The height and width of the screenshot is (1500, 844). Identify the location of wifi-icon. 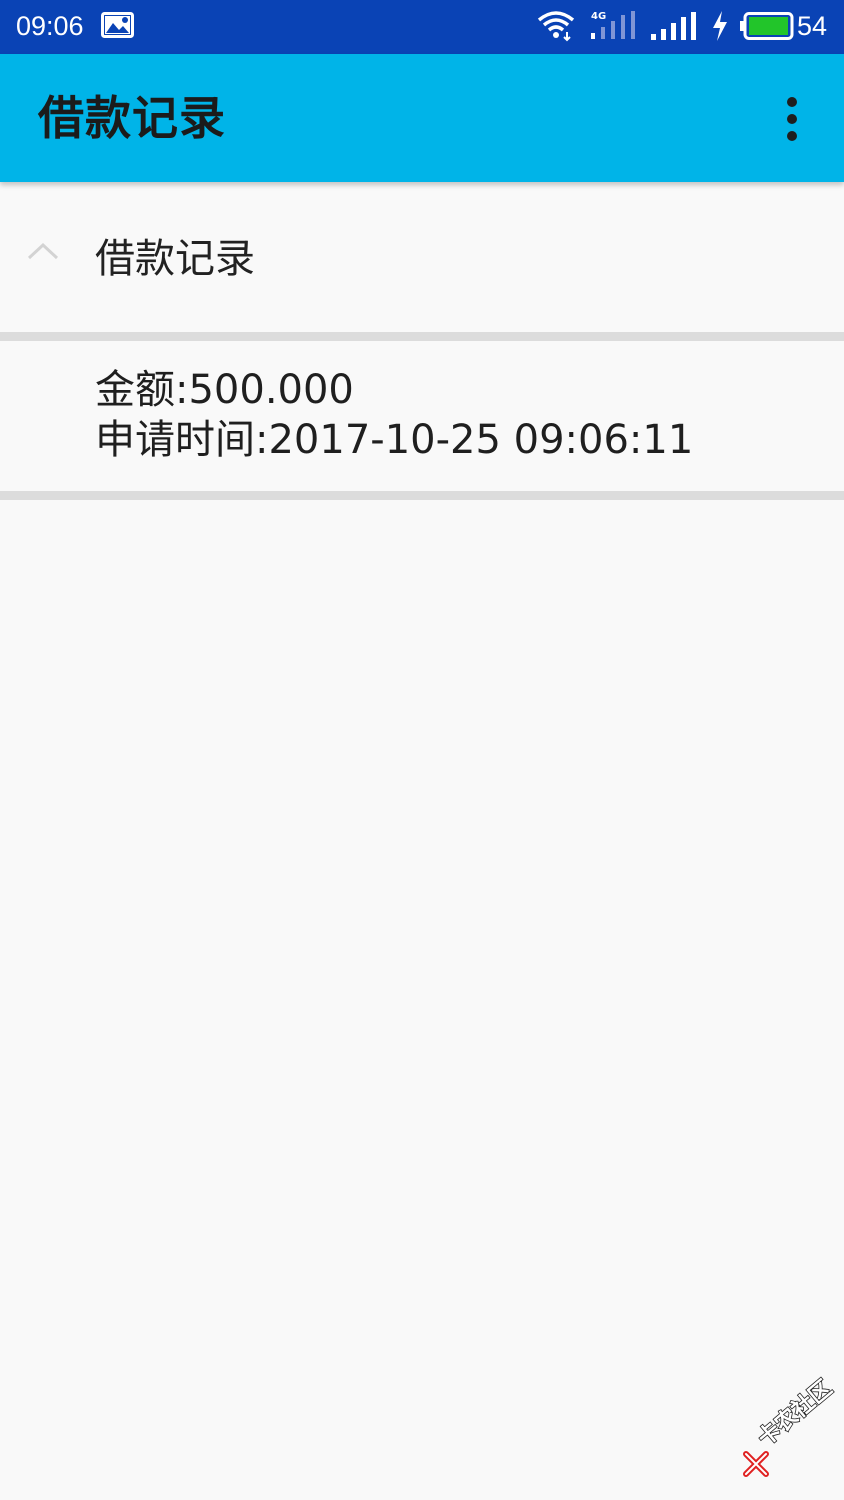
(556, 26).